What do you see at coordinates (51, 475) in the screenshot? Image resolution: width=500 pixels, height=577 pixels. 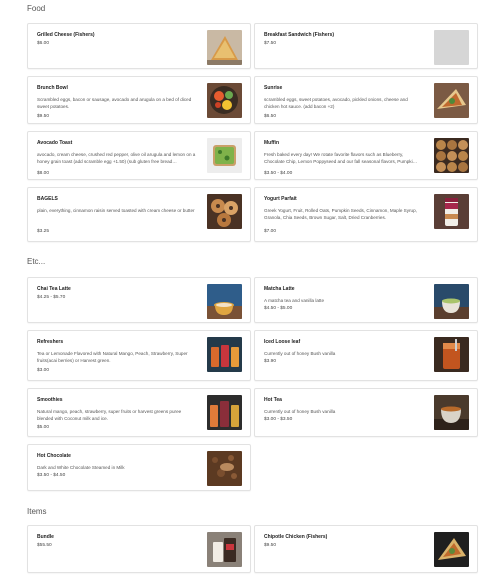 I see `item-price: $3.50 - $4.50` at bounding box center [51, 475].